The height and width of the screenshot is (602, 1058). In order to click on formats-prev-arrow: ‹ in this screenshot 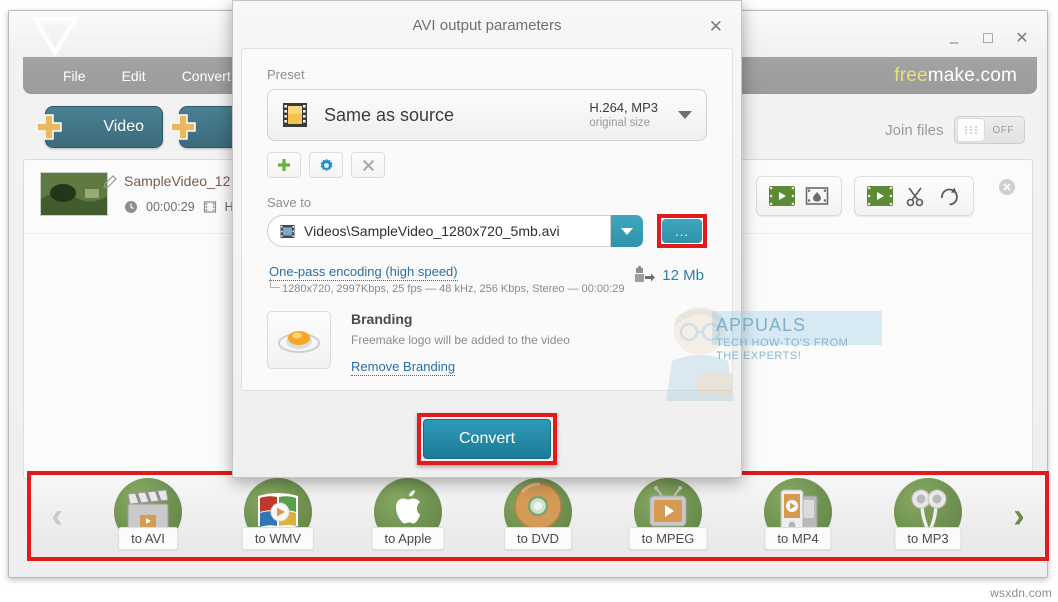, I will do `click(57, 516)`.